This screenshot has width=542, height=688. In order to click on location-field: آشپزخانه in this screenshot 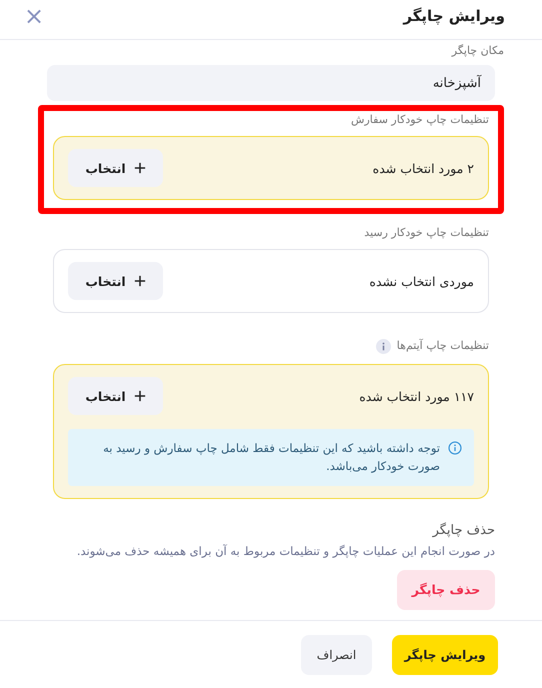, I will do `click(271, 83)`.